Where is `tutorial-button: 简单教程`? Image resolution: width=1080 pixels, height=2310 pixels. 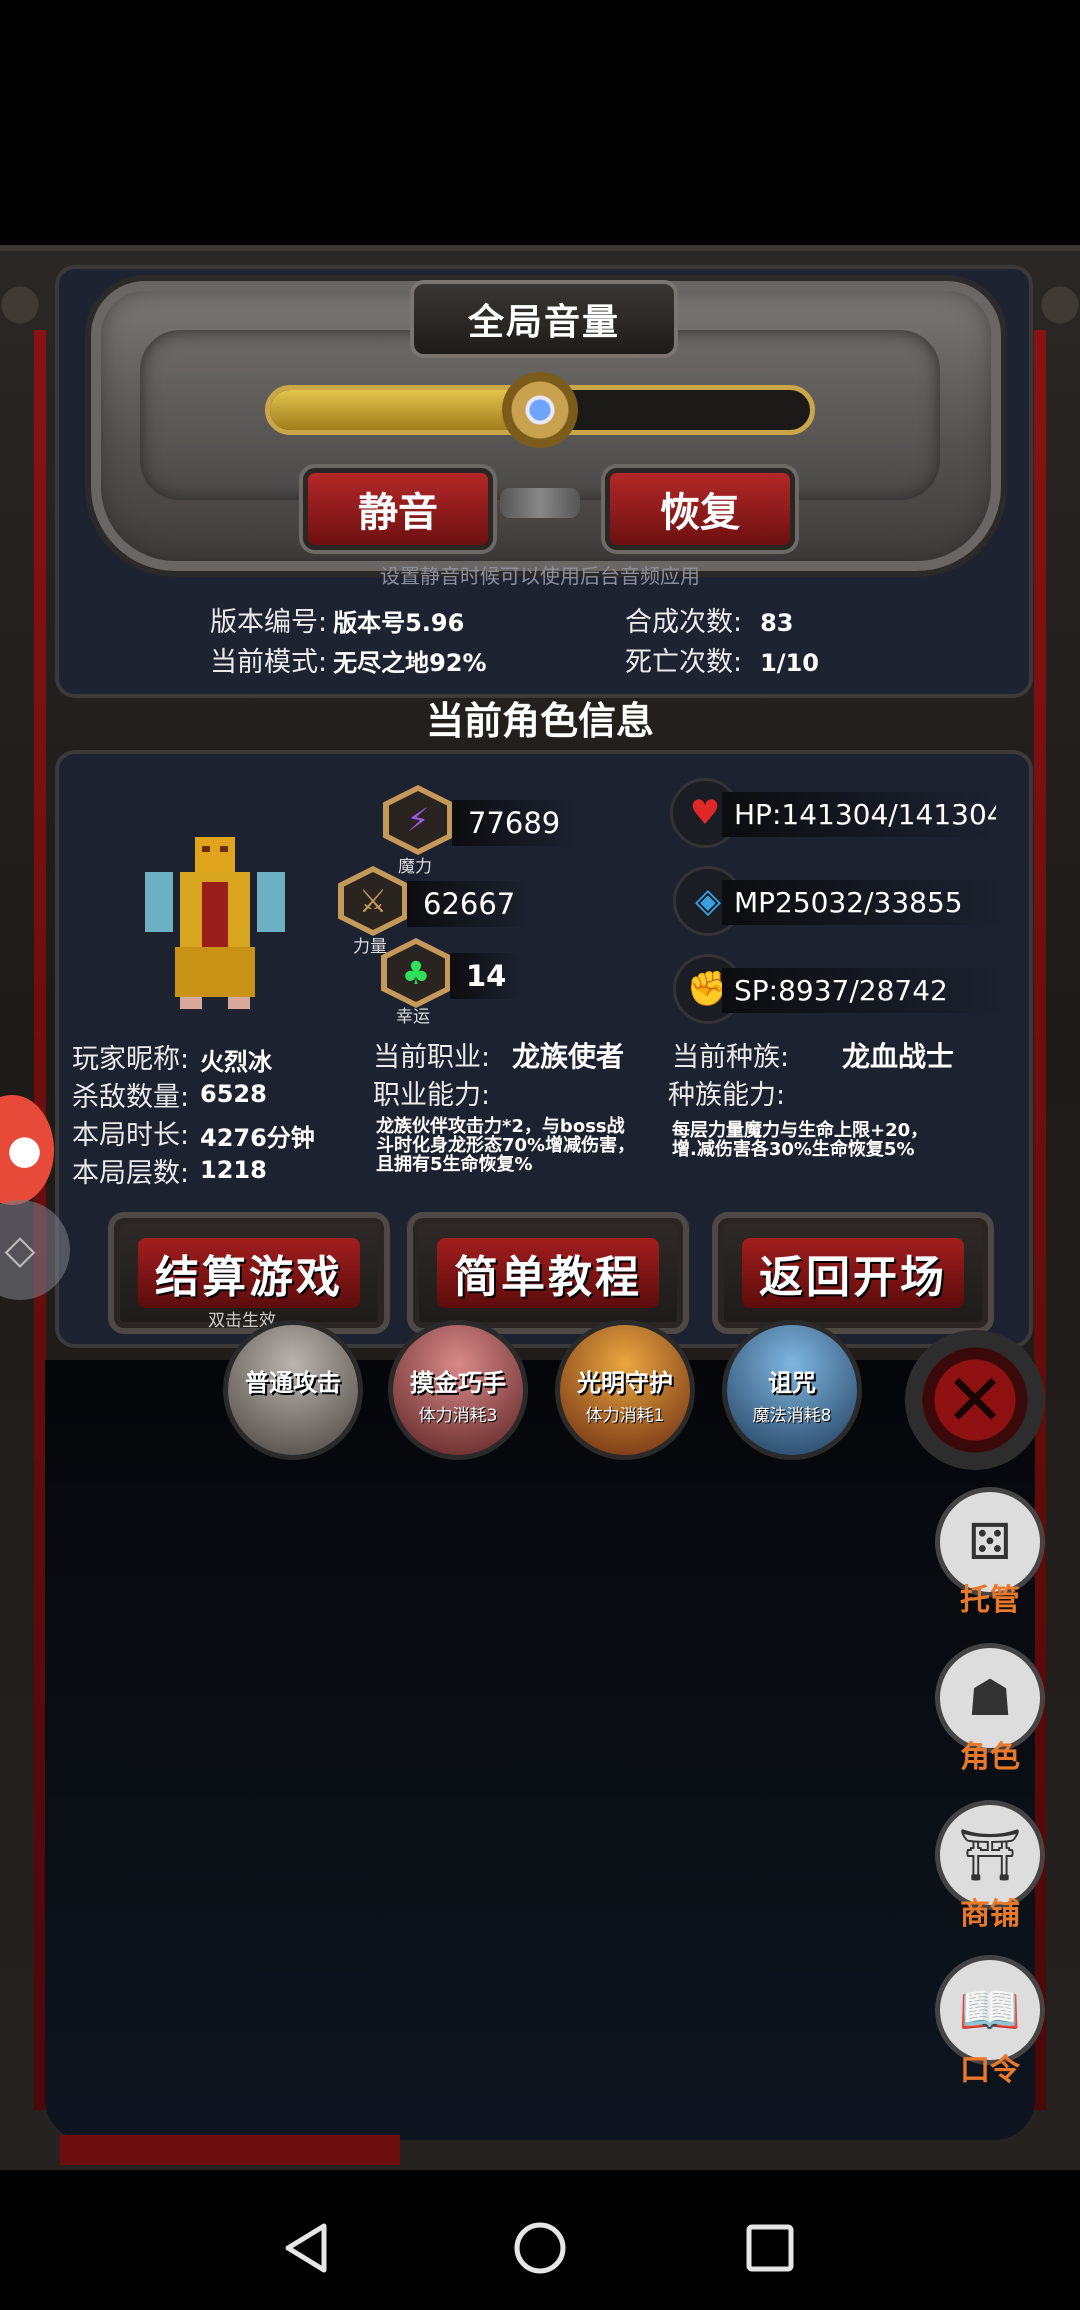
tutorial-button: 简单教程 is located at coordinates (548, 1273).